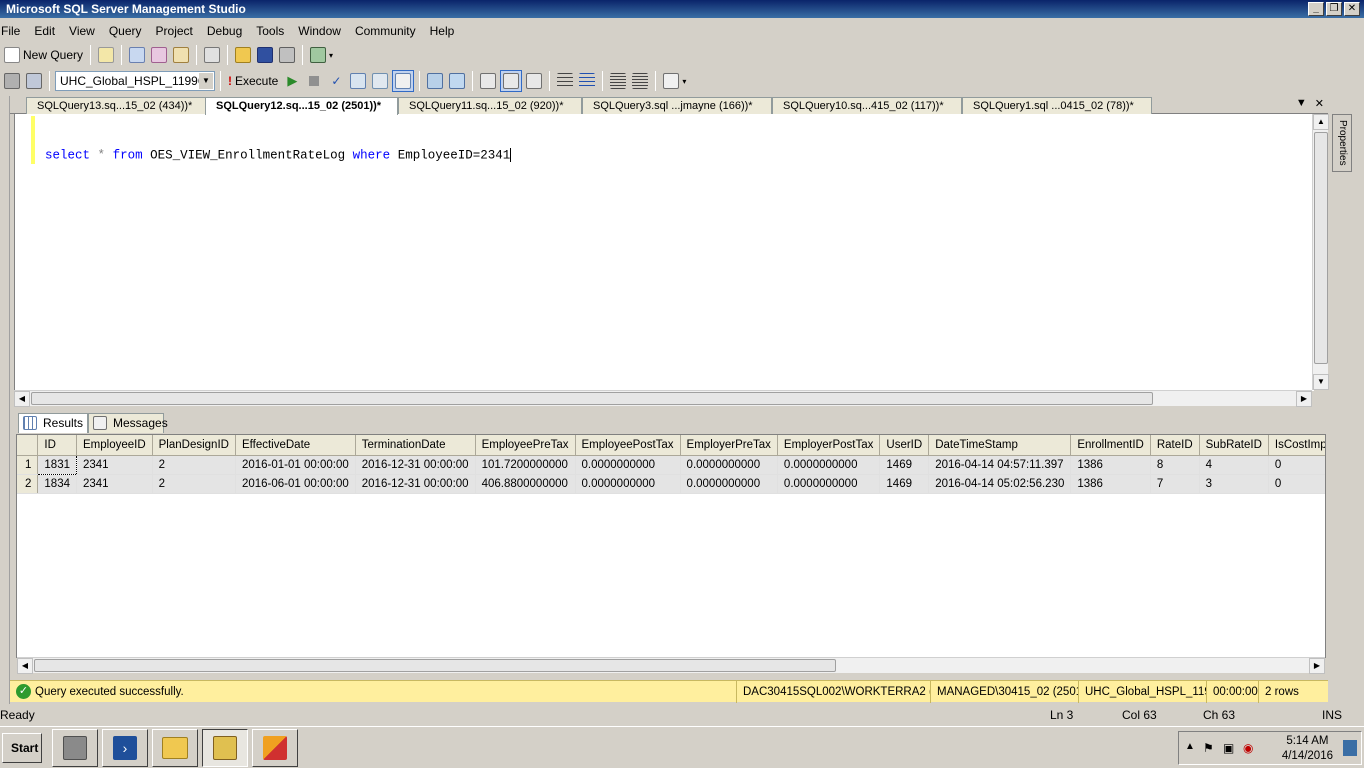 The height and width of the screenshot is (768, 1364). What do you see at coordinates (1350, 748) in the screenshot?
I see `show-desktop-icon` at bounding box center [1350, 748].